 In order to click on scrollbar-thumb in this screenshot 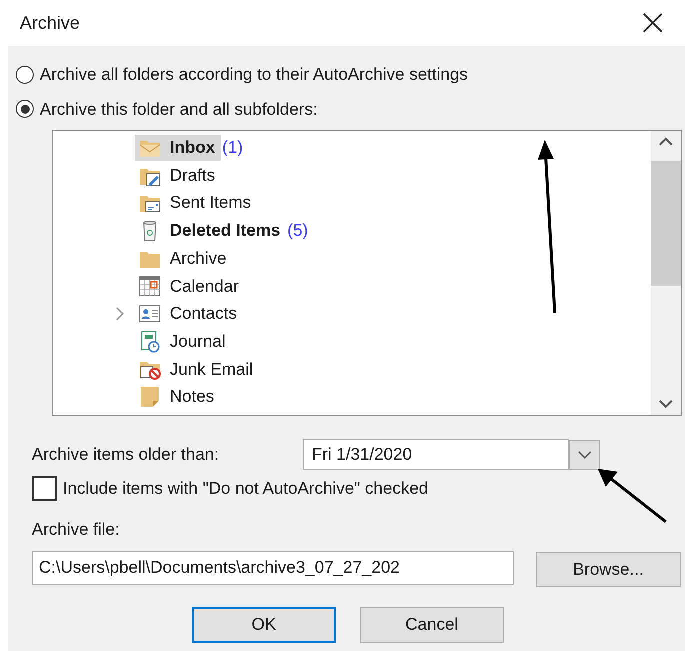, I will do `click(666, 223)`.